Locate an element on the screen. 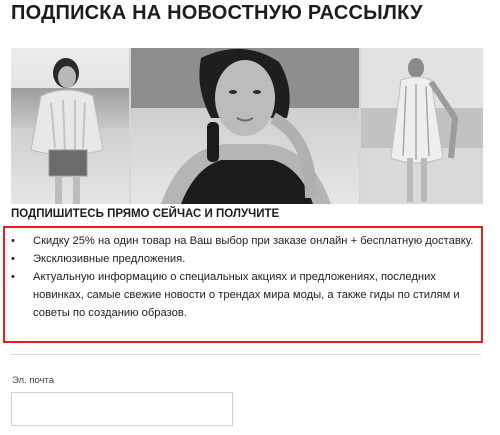  benefit-text: Эксклюзивные предложения. is located at coordinates (109, 259).